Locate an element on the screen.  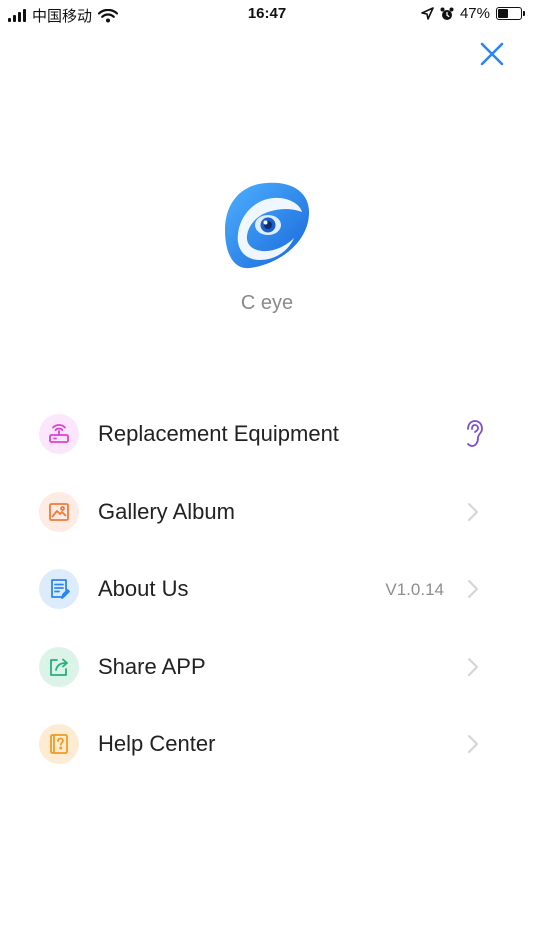
app-name: C eye is located at coordinates (267, 303).